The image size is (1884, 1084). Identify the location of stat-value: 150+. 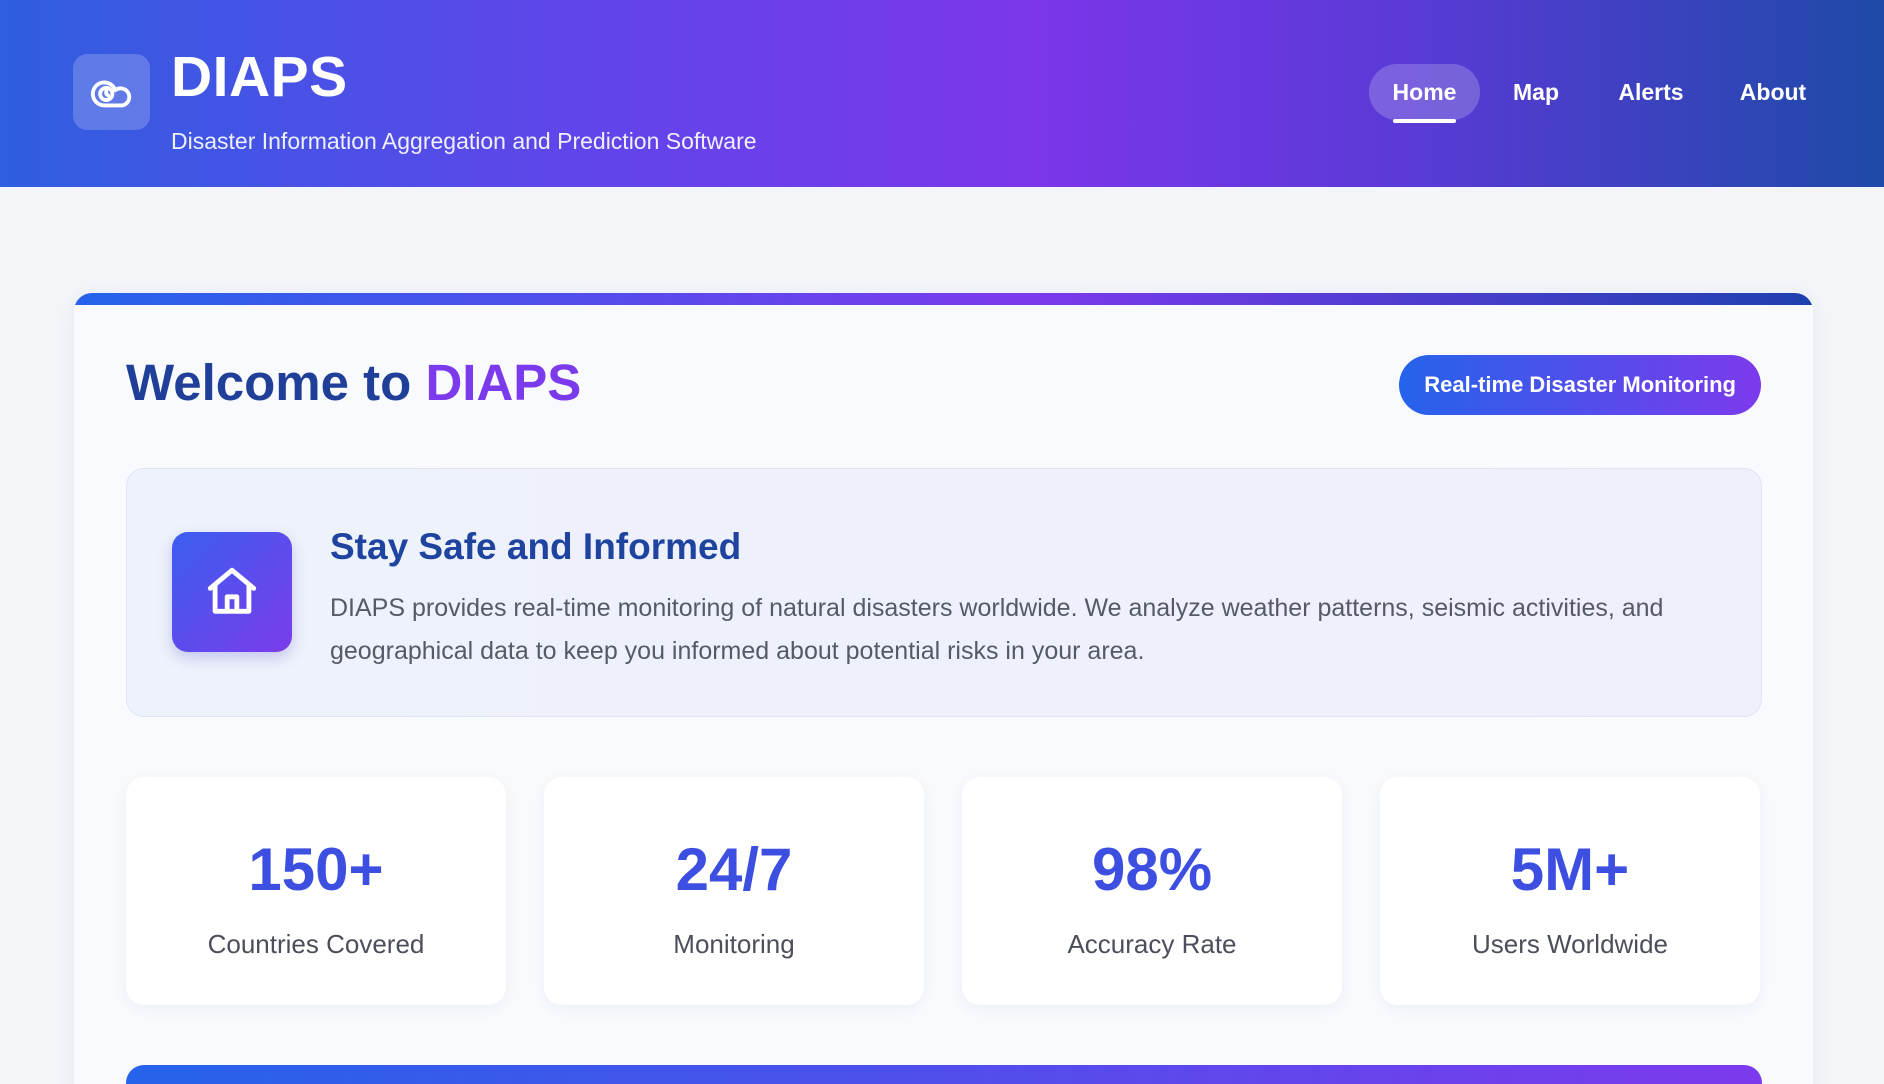
(316, 869).